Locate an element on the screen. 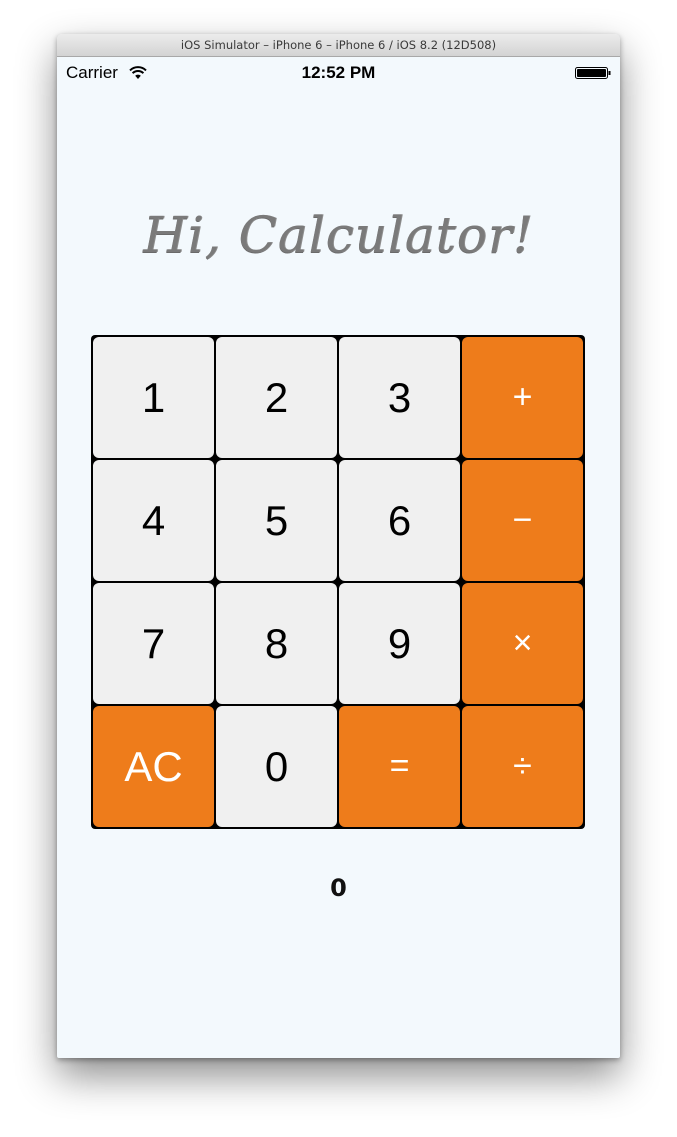 Image resolution: width=677 pixels, height=1137 pixels. plus-button: + is located at coordinates (522, 397).